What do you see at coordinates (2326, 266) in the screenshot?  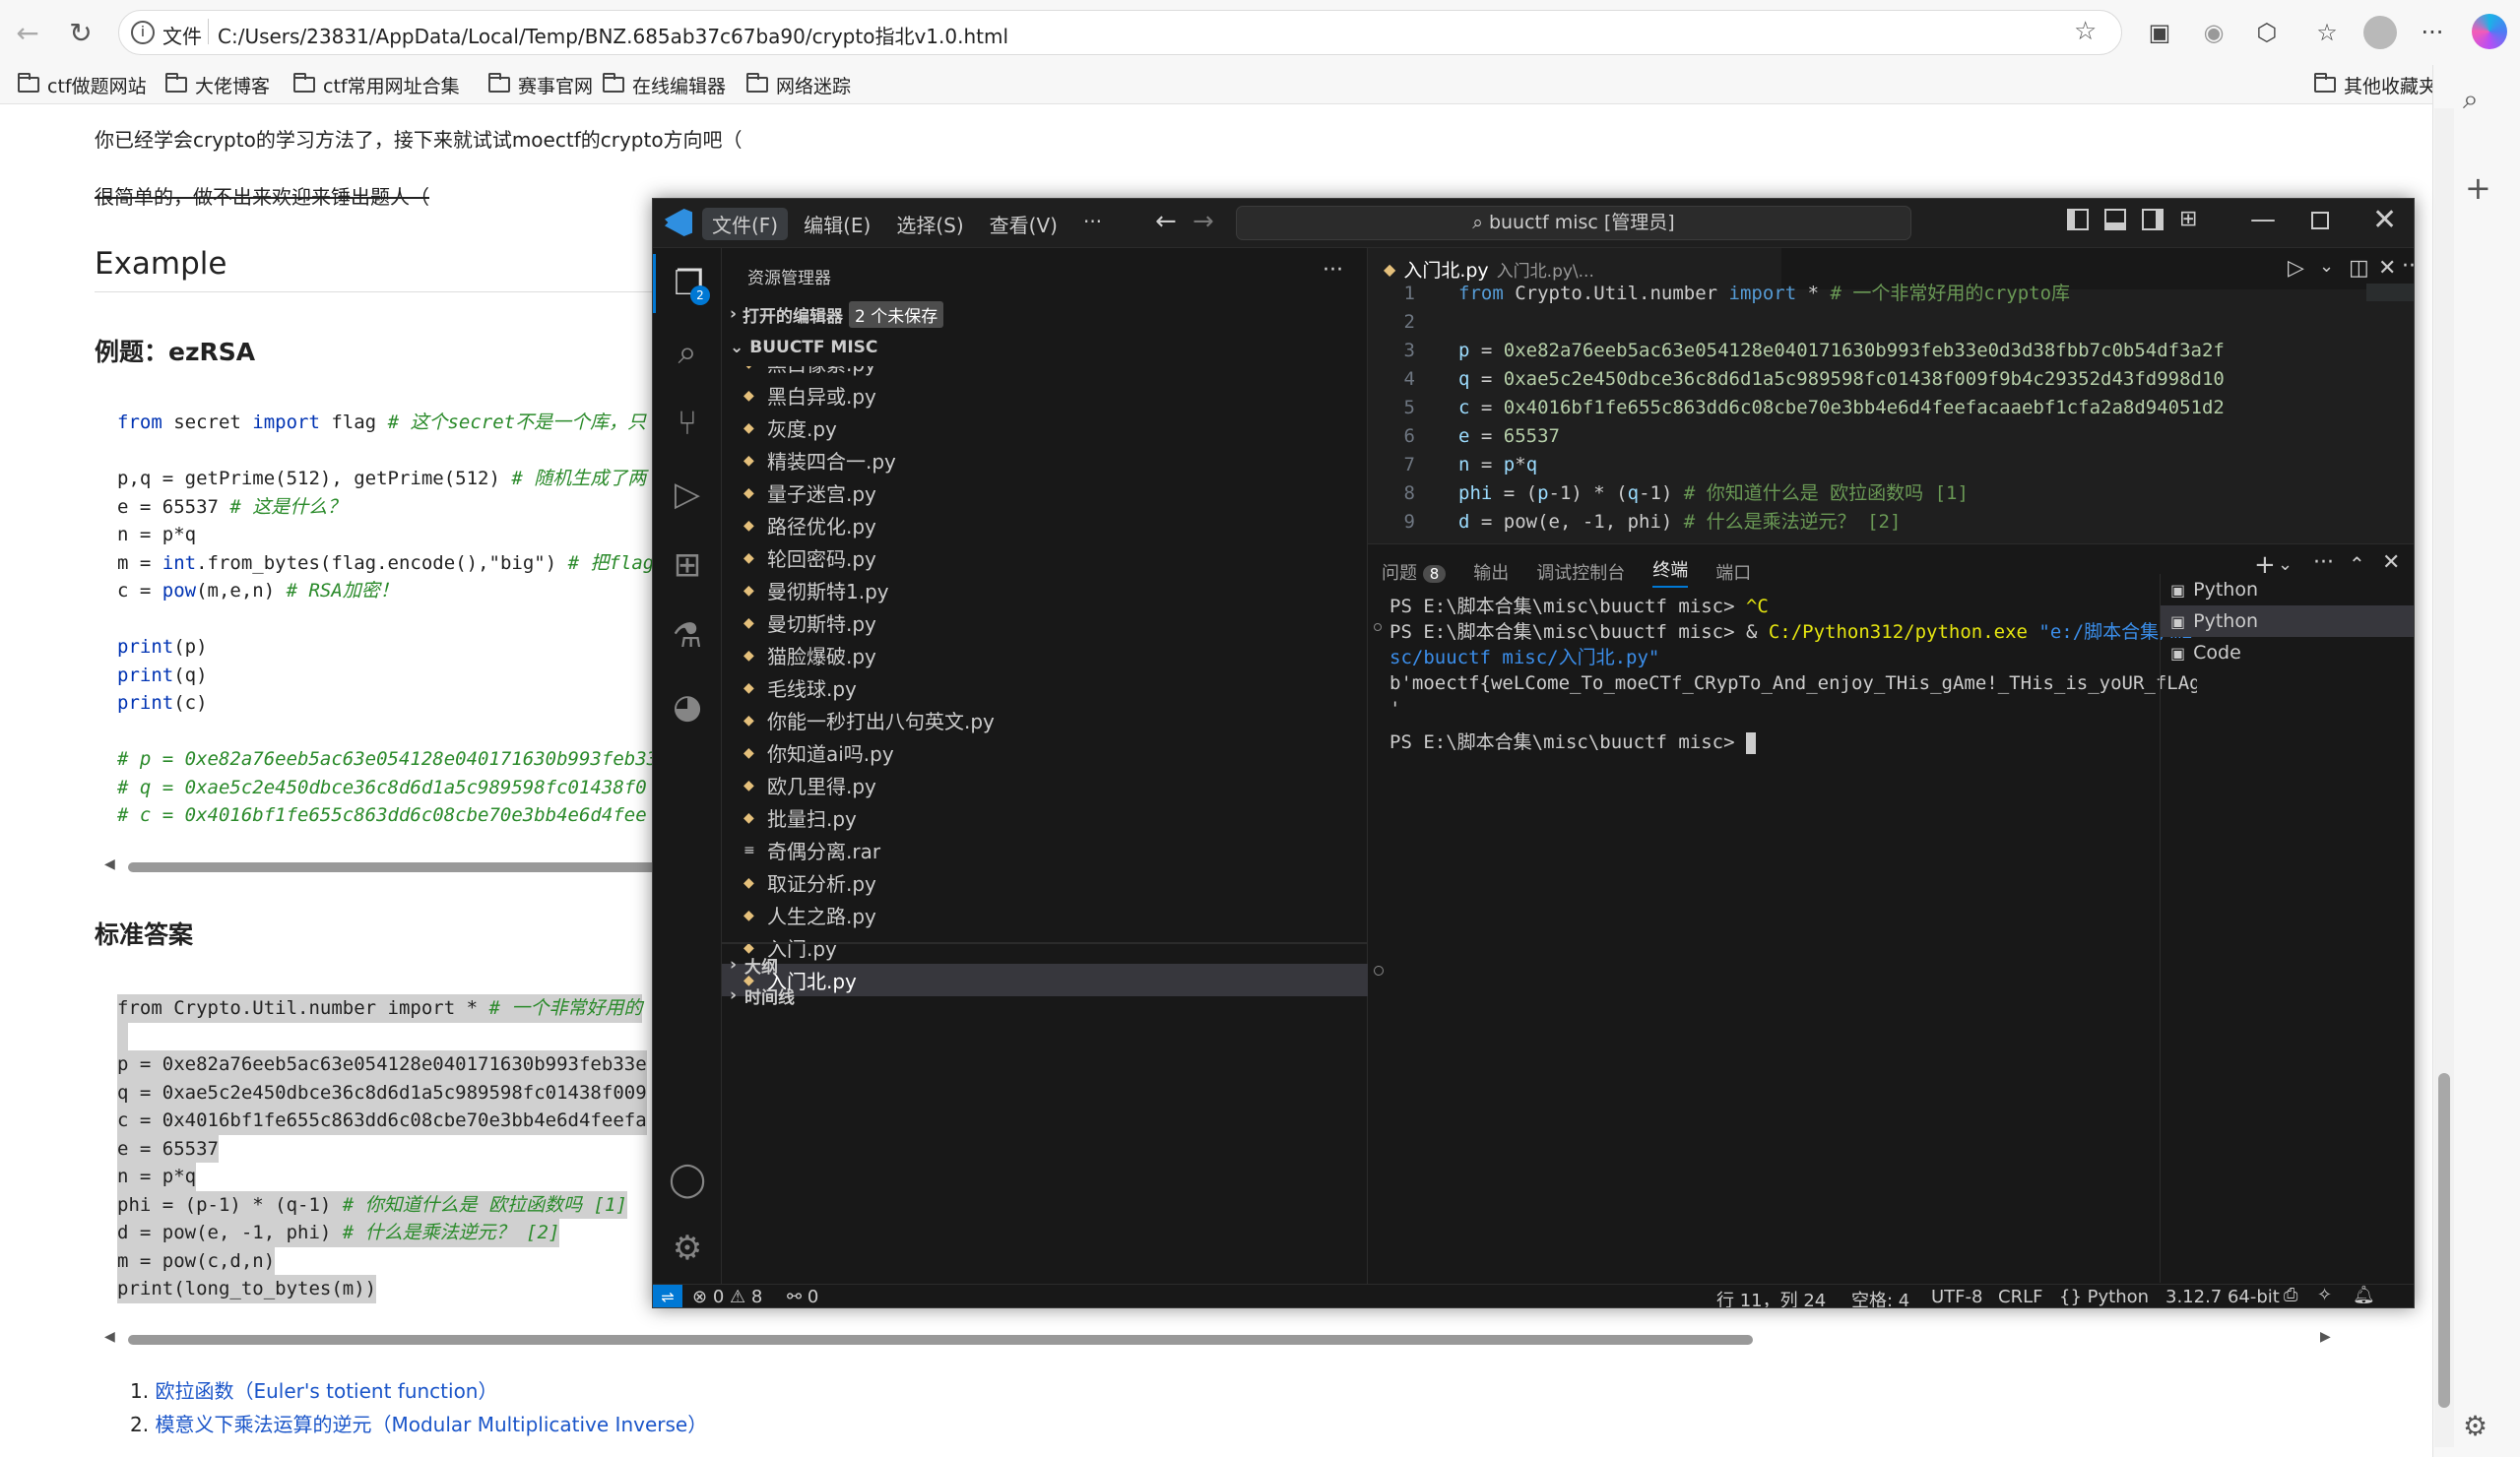 I see `run-options-chevron-icon: ⌄` at bounding box center [2326, 266].